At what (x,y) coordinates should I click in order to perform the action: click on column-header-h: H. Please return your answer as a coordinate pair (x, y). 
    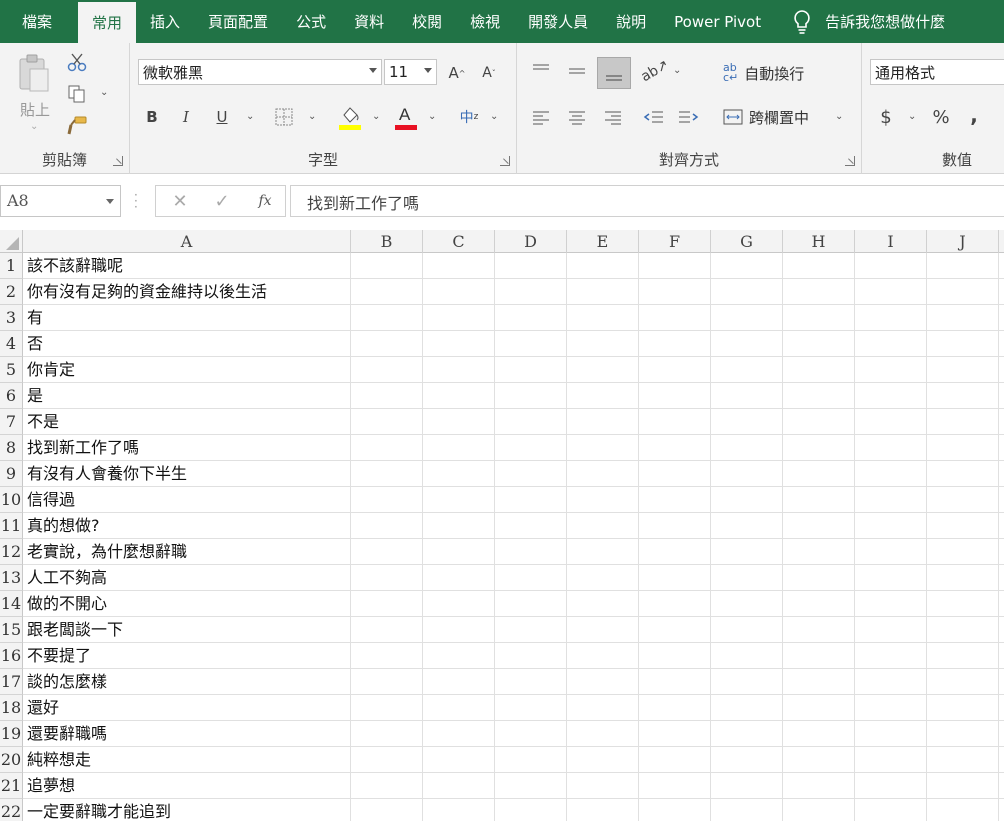
    Looking at the image, I should click on (819, 241).